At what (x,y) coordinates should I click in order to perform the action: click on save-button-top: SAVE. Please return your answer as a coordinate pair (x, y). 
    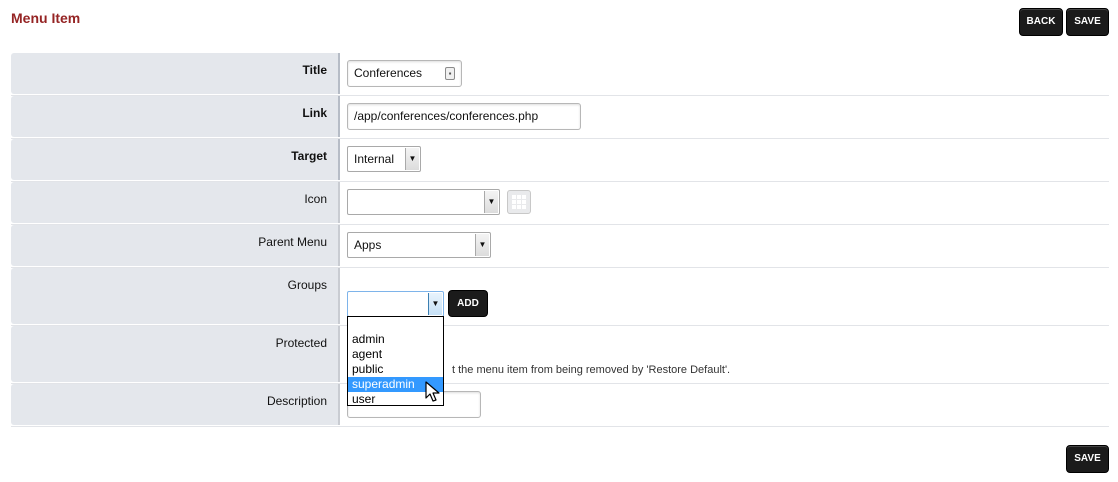
    Looking at the image, I should click on (1087, 22).